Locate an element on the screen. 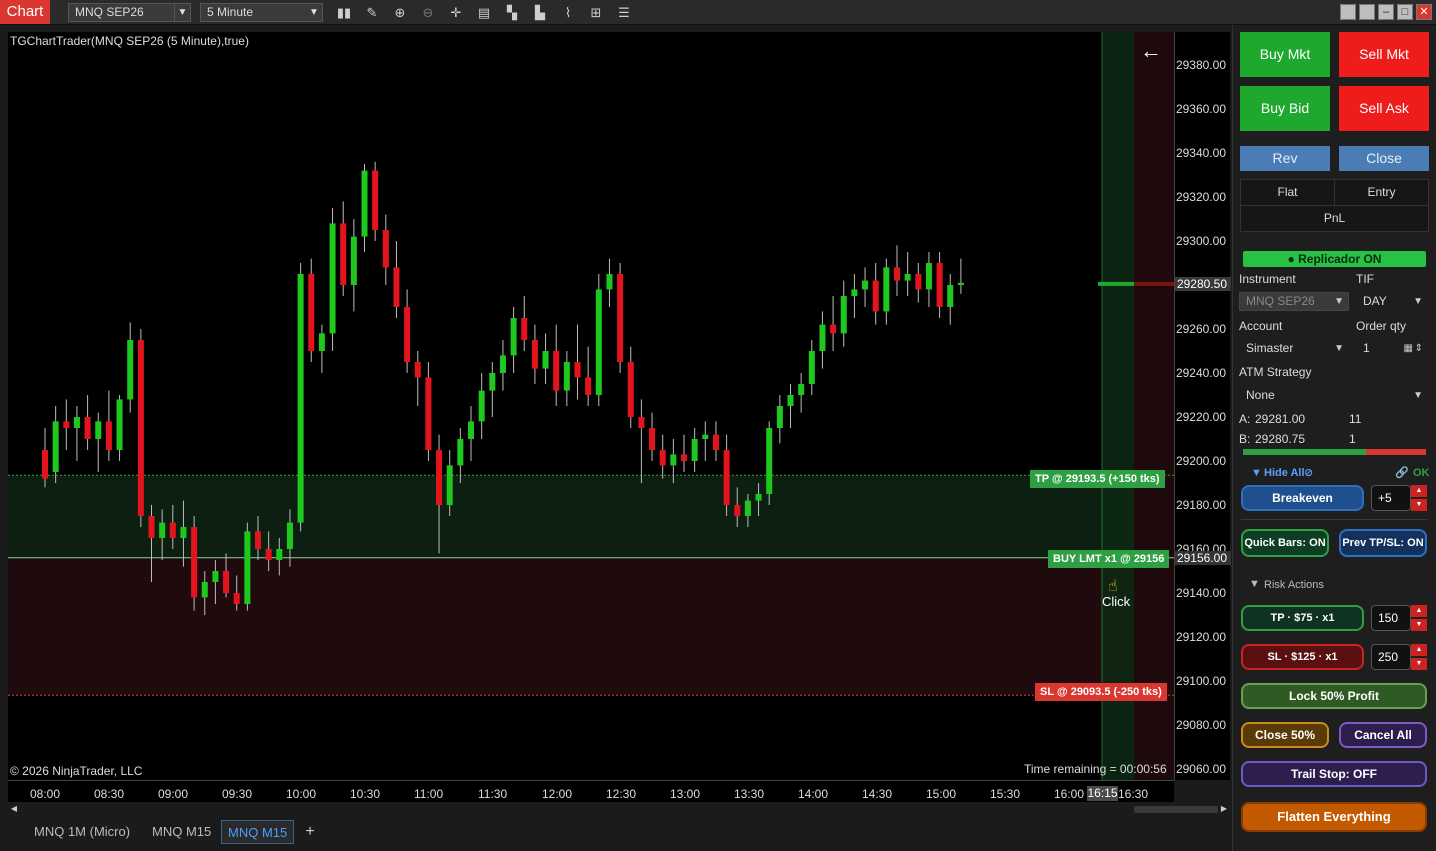  close-icon: ✕ is located at coordinates (1424, 12).